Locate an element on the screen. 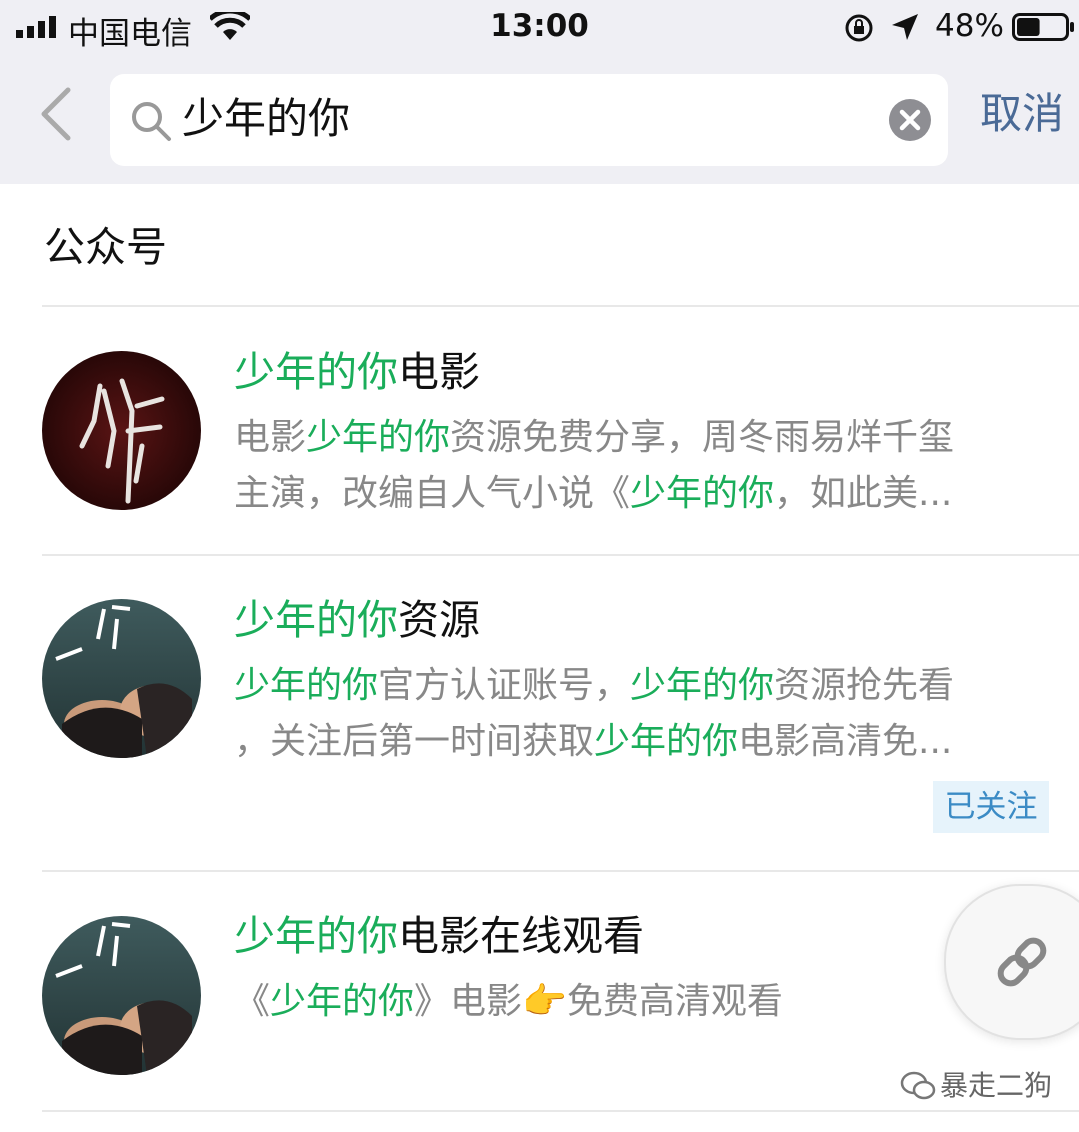 Image resolution: width=1079 pixels, height=1132 pixels. search-icon is located at coordinates (151, 121).